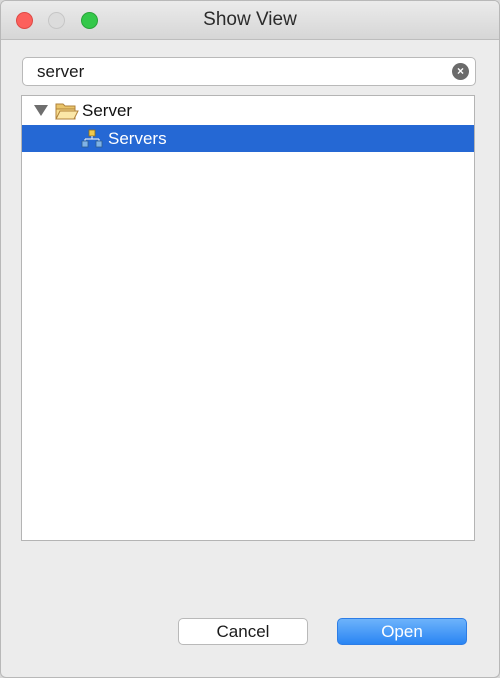 This screenshot has height=678, width=500. What do you see at coordinates (248, 110) in the screenshot?
I see `tree-item-server-category: Server` at bounding box center [248, 110].